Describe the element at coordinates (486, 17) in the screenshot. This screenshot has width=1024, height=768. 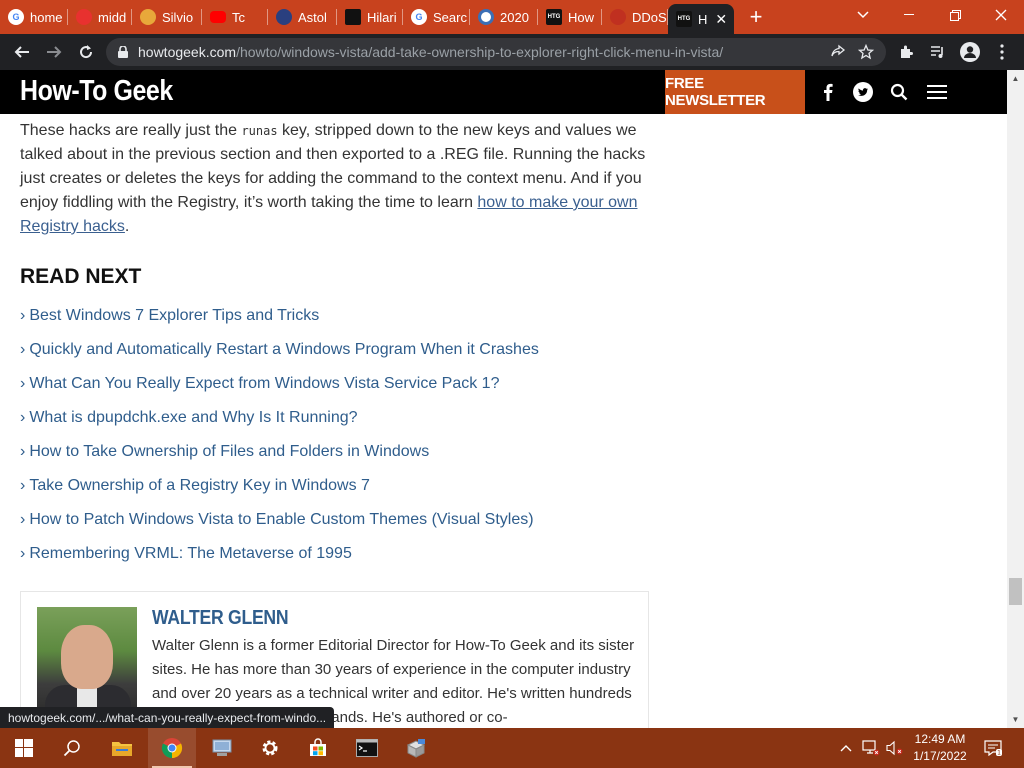
I see `globe-icon` at that location.